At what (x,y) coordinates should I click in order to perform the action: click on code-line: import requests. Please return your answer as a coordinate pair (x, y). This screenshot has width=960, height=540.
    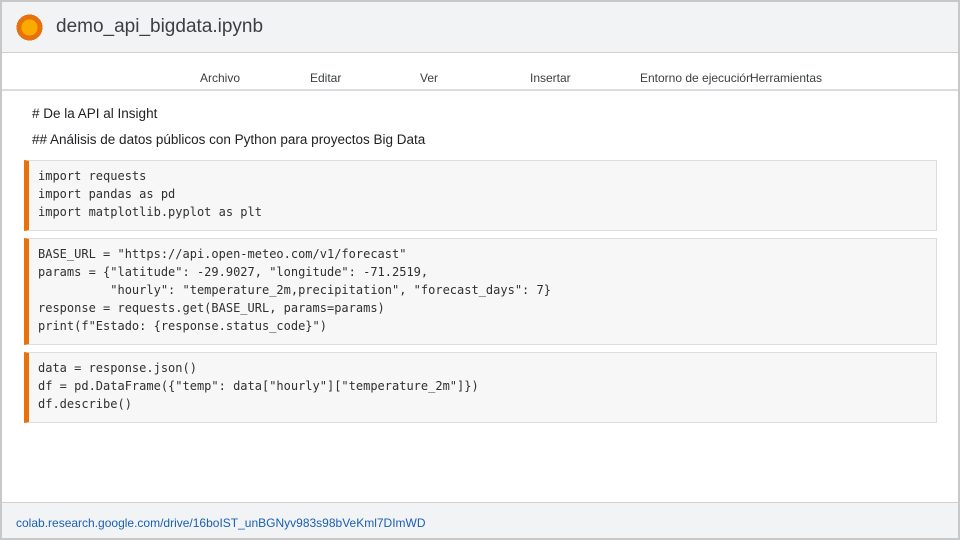
    Looking at the image, I should click on (92, 176).